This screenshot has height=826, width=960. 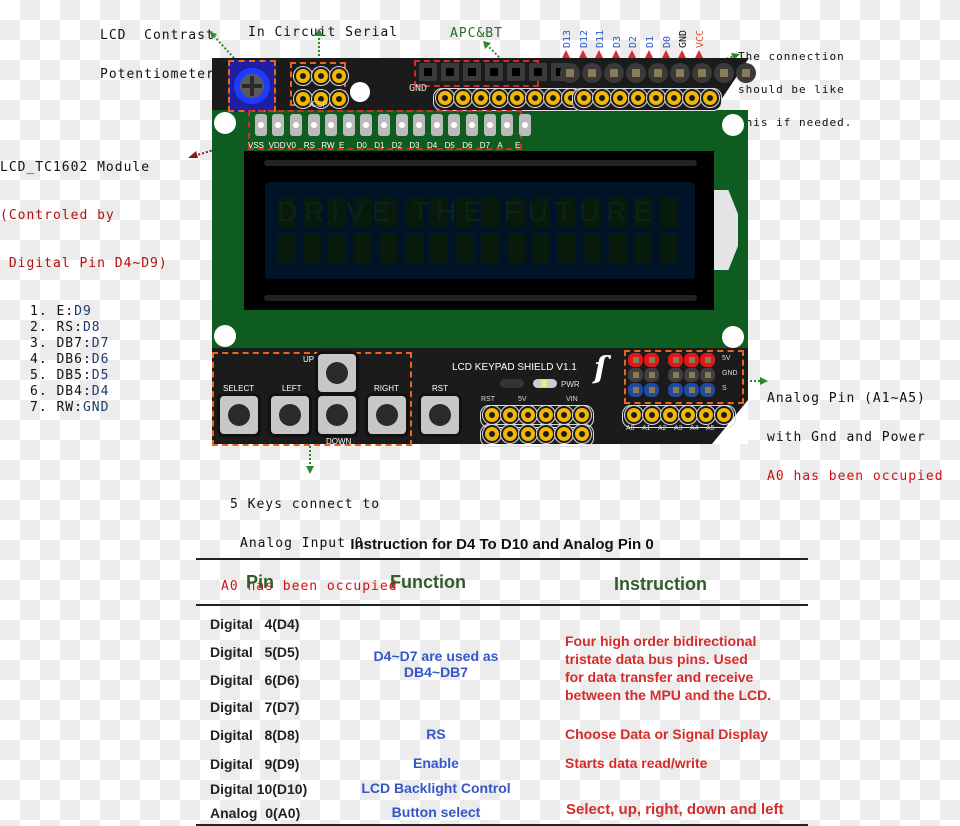 I want to click on instruction-d4-d7-line2: tristate data bus pins. Used, so click(x=656, y=659).